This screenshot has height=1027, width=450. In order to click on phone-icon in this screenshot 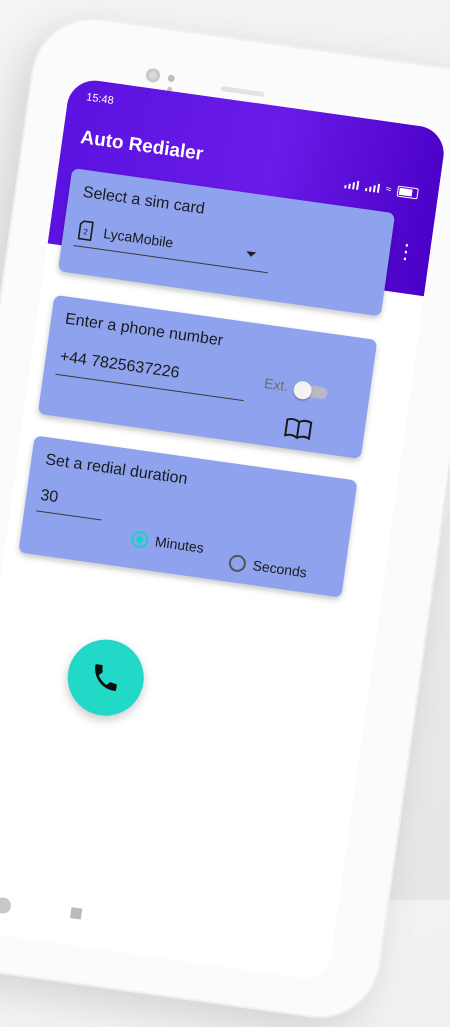, I will do `click(106, 678)`.